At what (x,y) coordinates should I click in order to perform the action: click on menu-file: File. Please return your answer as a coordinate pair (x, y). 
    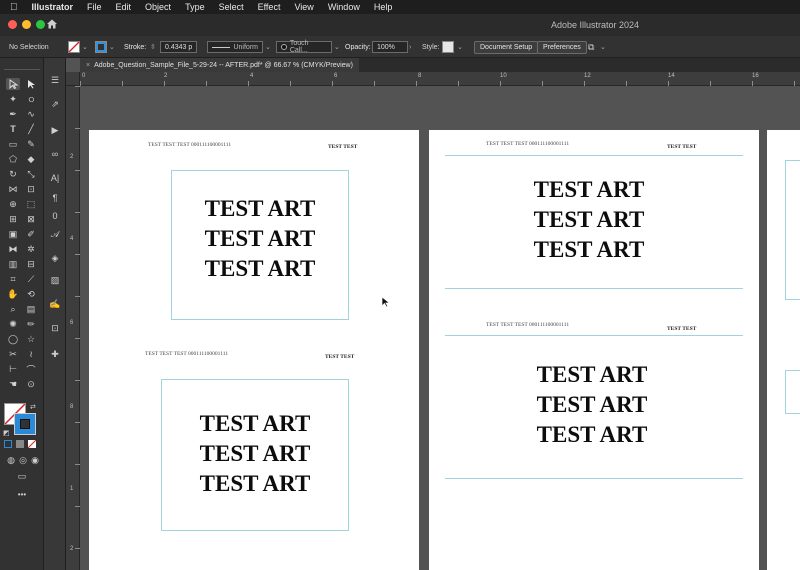
    Looking at the image, I should click on (94, 7).